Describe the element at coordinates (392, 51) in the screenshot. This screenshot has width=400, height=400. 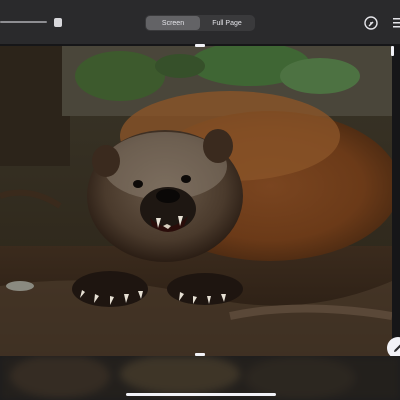
I see `crop-handle-right` at that location.